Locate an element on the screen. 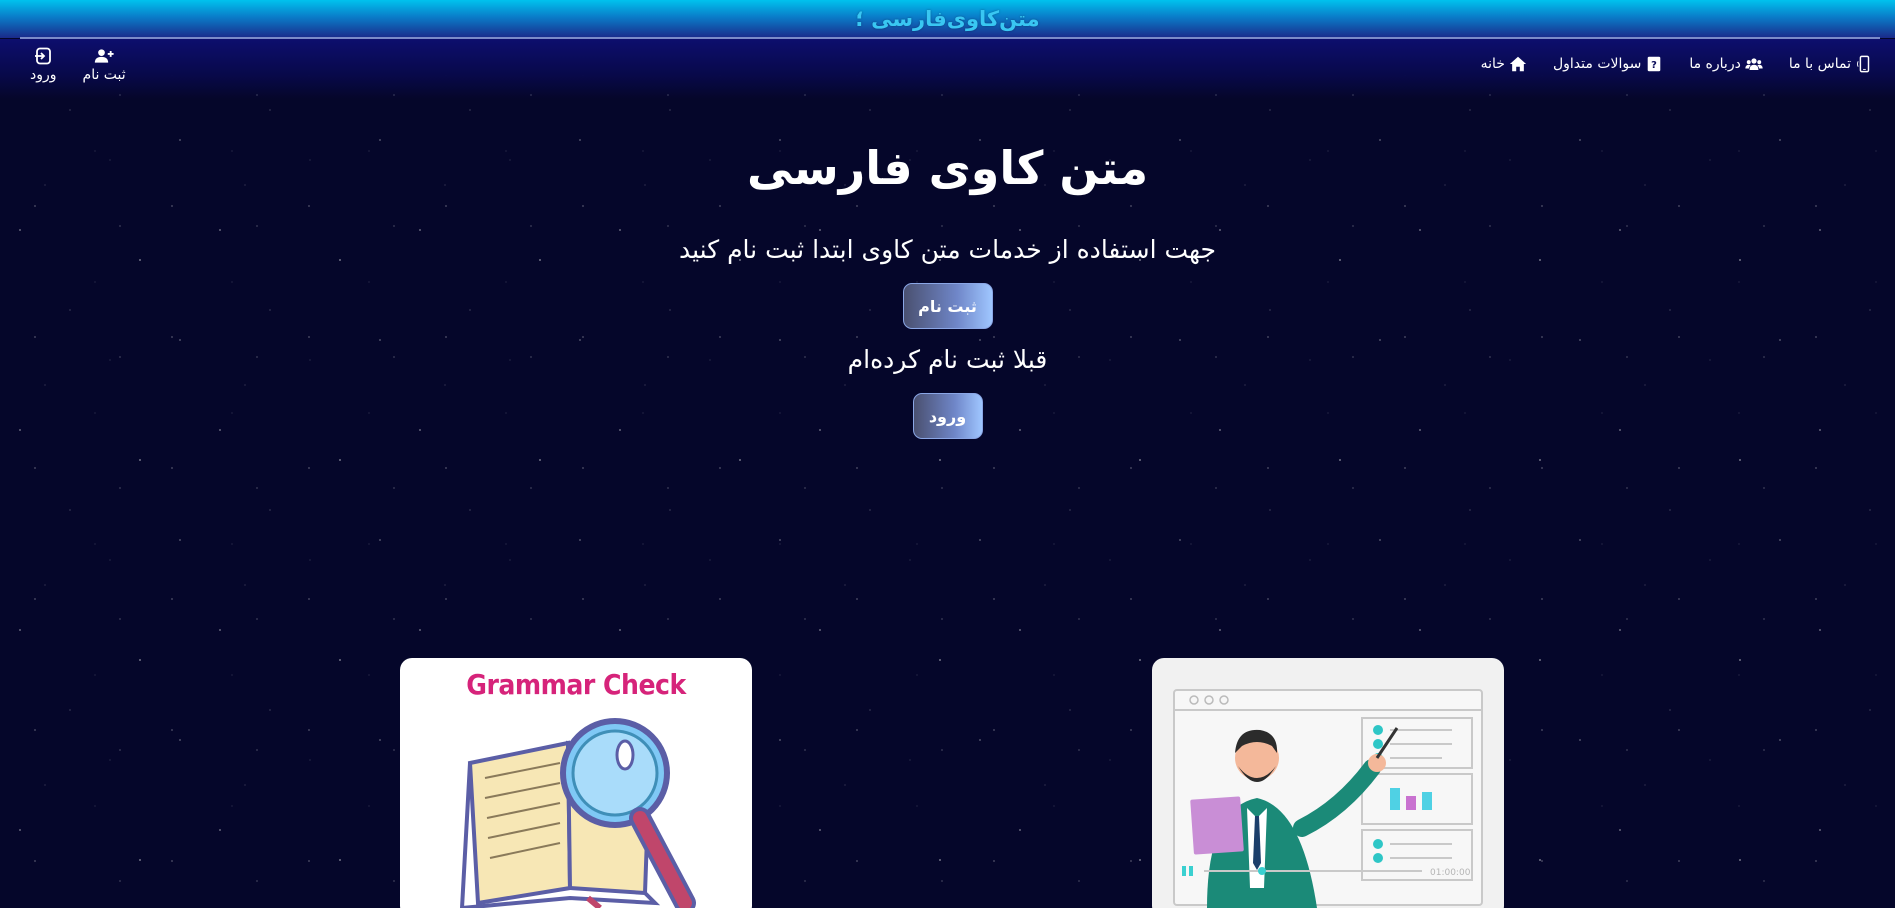 The image size is (1895, 908). brand-logo-text: متن‌کاوی‌فارسی ؛ is located at coordinates (947, 19).